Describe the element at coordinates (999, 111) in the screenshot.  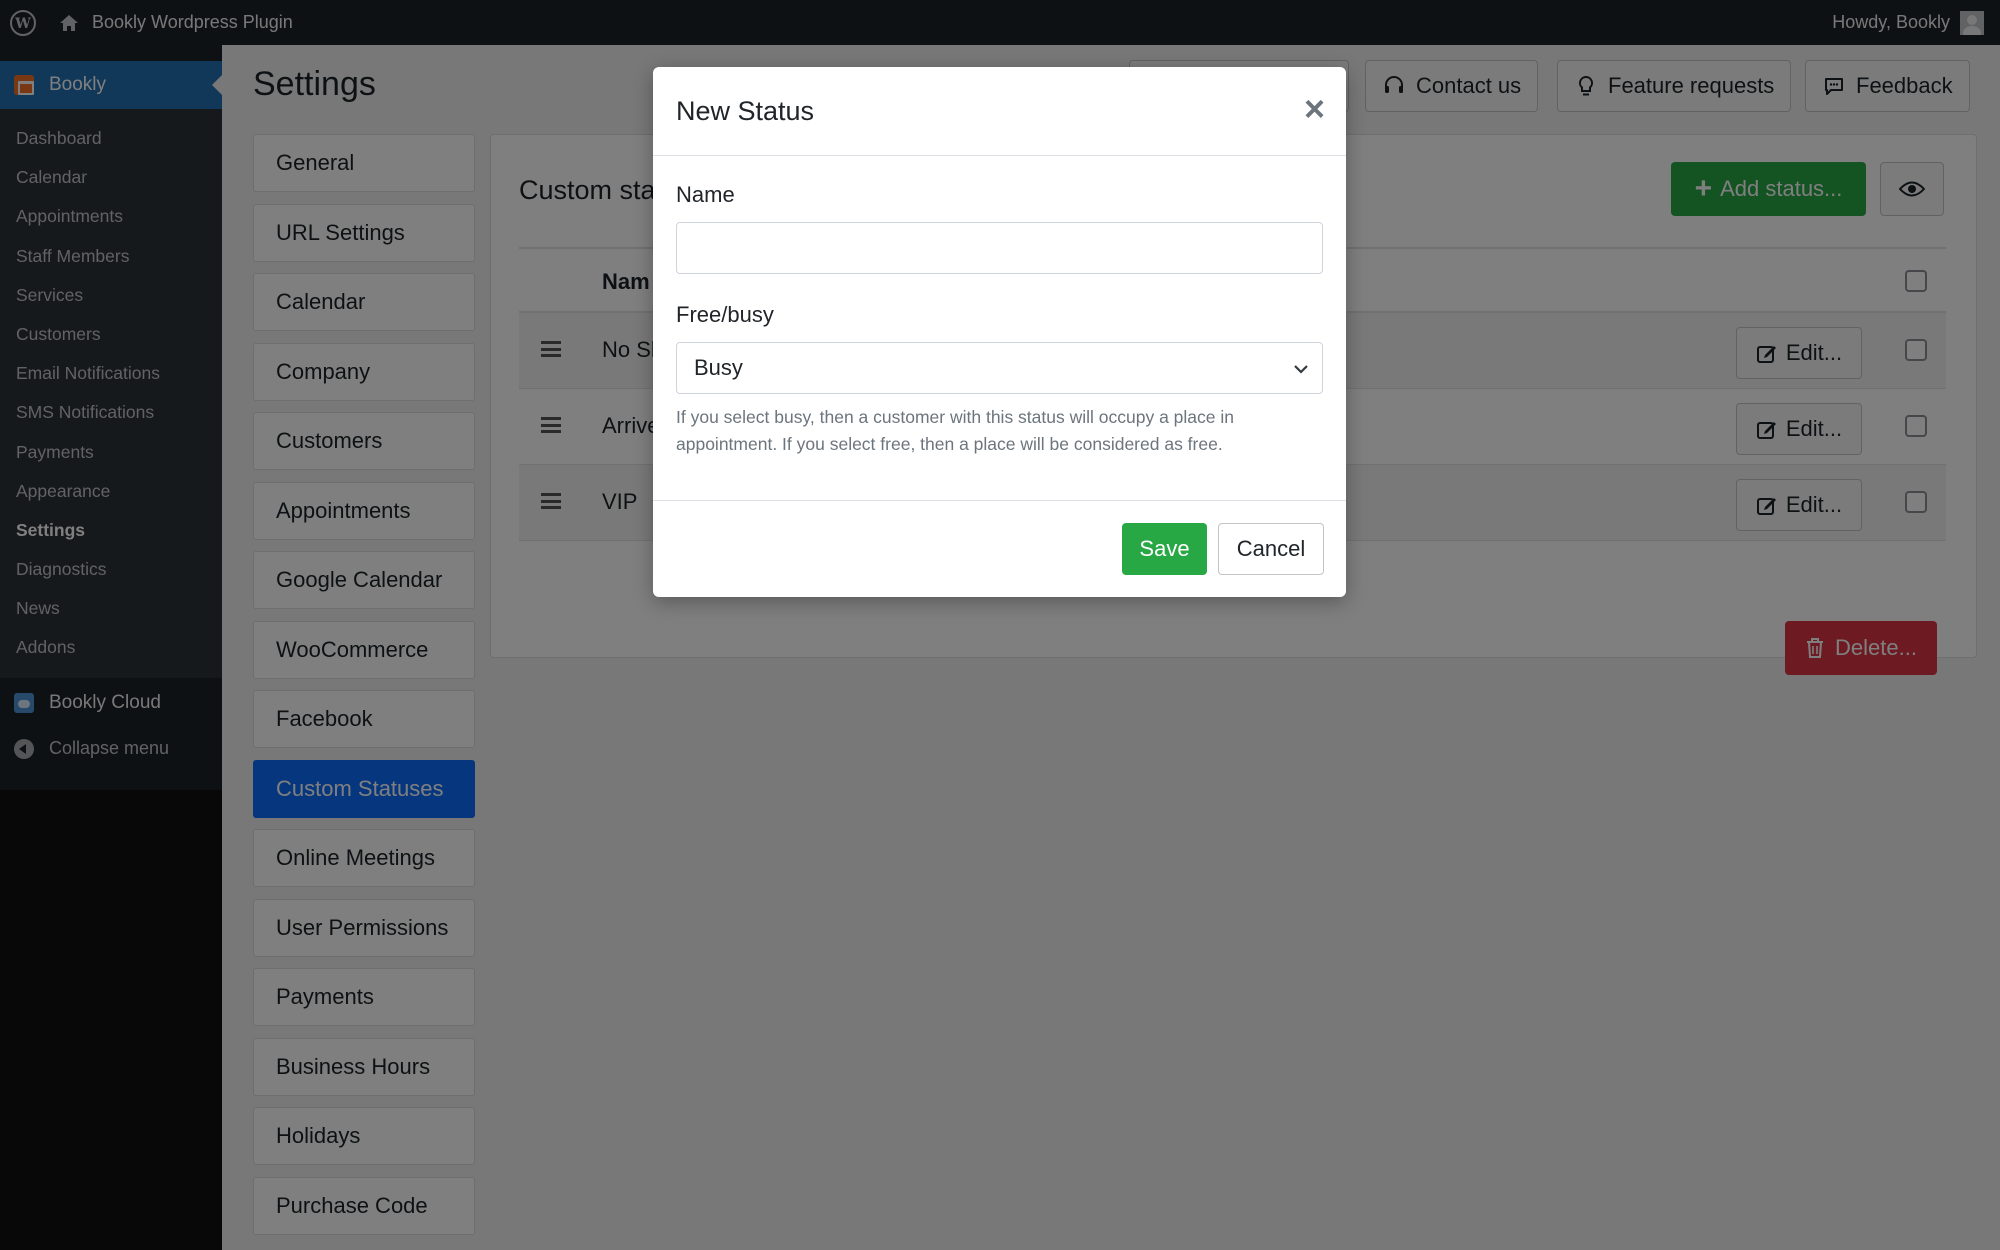
I see `modal-header: New Status ×` at that location.